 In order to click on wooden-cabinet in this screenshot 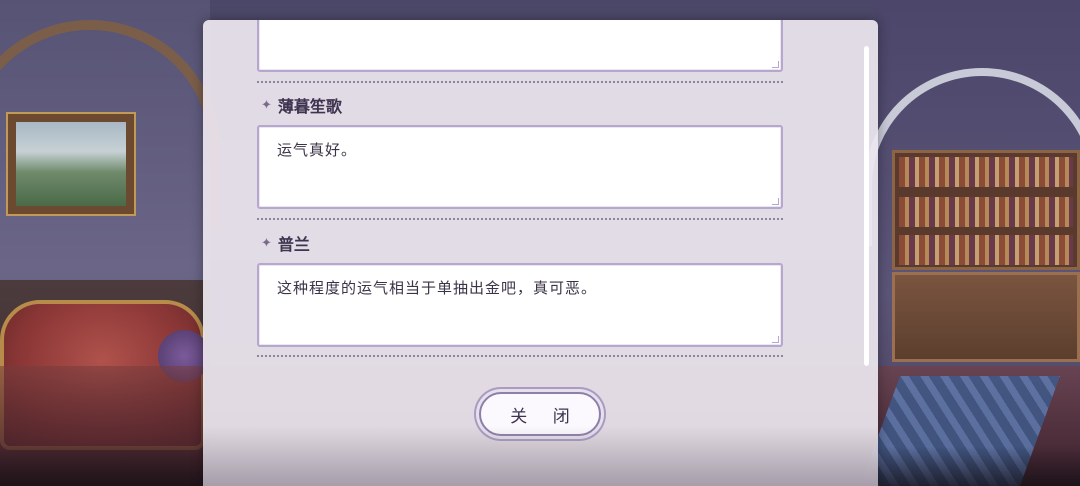, I will do `click(986, 317)`.